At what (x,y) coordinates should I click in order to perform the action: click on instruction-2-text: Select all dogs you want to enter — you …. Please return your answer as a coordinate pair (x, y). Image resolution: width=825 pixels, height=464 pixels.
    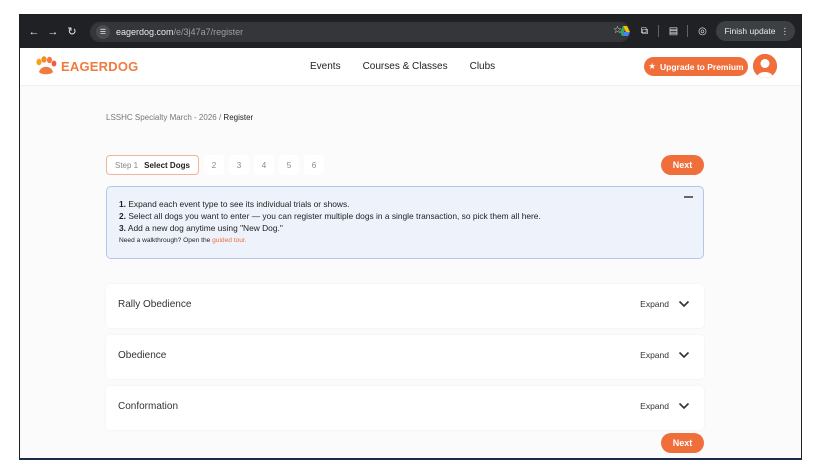
    Looking at the image, I should click on (334, 216).